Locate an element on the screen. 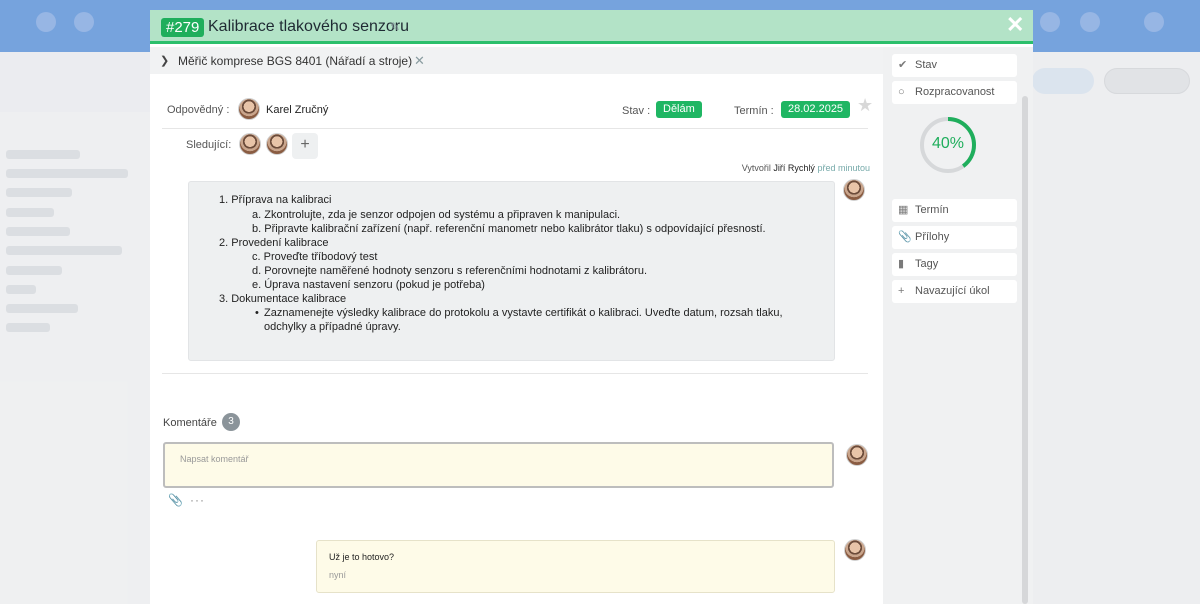 Image resolution: width=1200 pixels, height=604 pixels. creator-info: Vytvořil Jiří Rychlý před minutou is located at coordinates (510, 168).